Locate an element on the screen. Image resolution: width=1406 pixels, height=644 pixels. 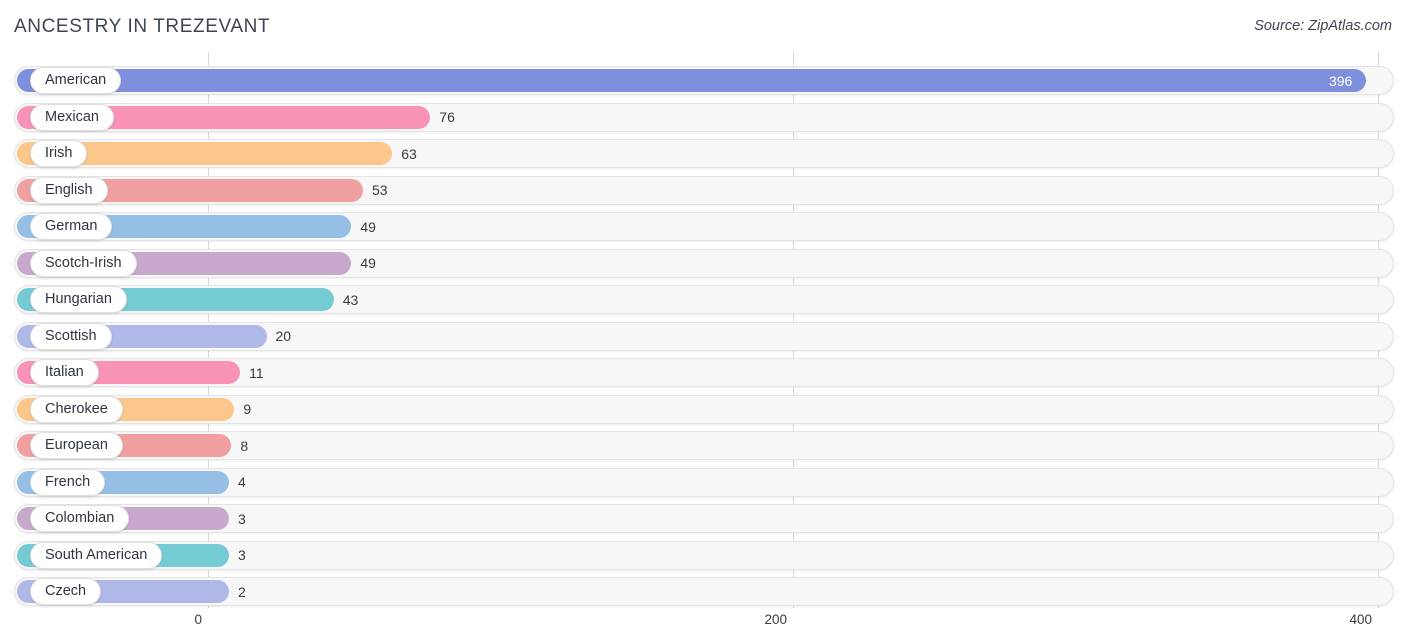
bar-row: Irish 63 is located at coordinates (704, 153).